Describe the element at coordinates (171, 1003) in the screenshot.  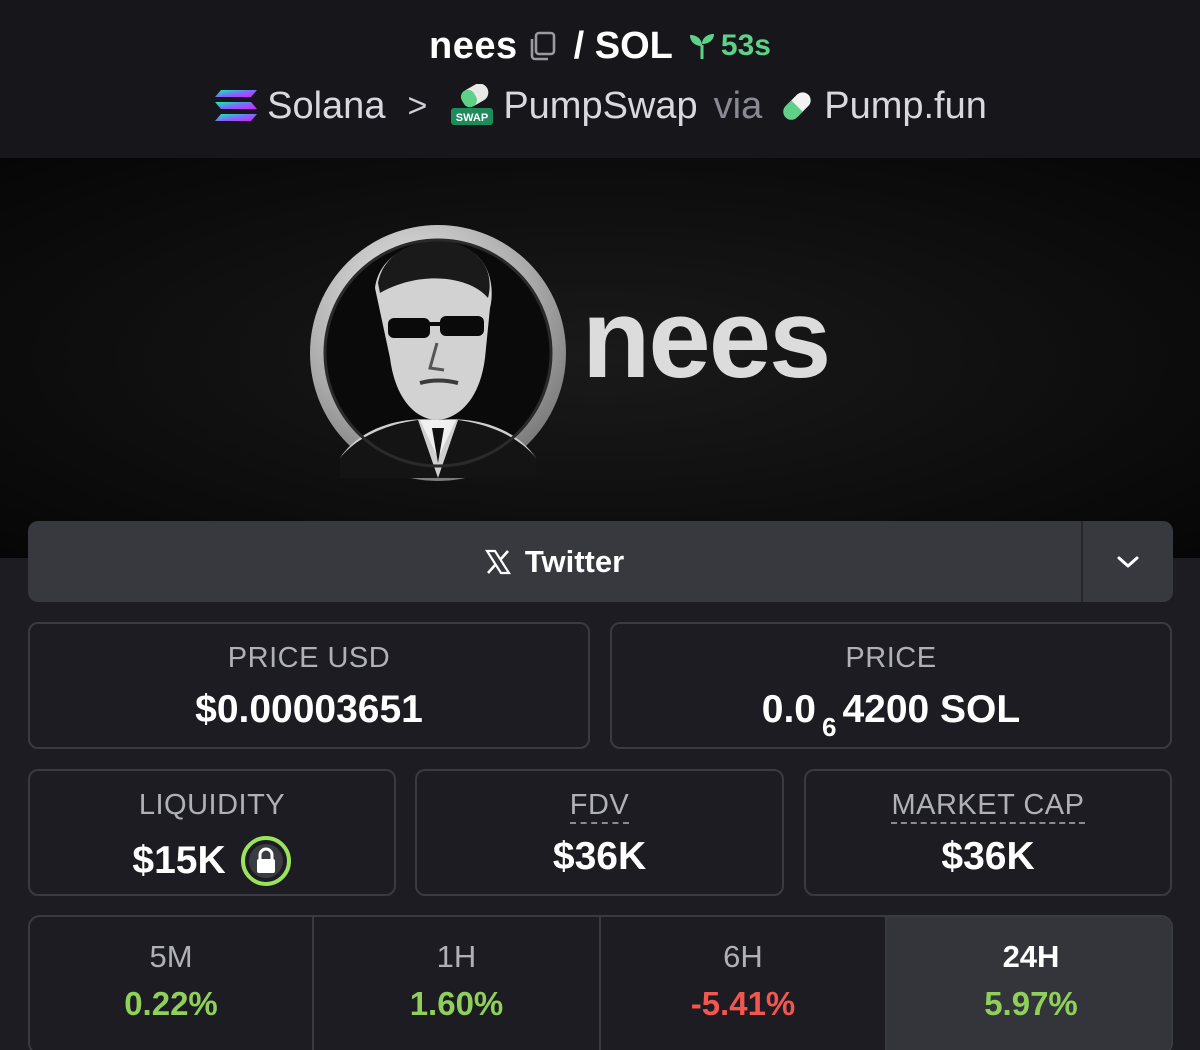
I see `tab-5m-value: 0.22%` at that location.